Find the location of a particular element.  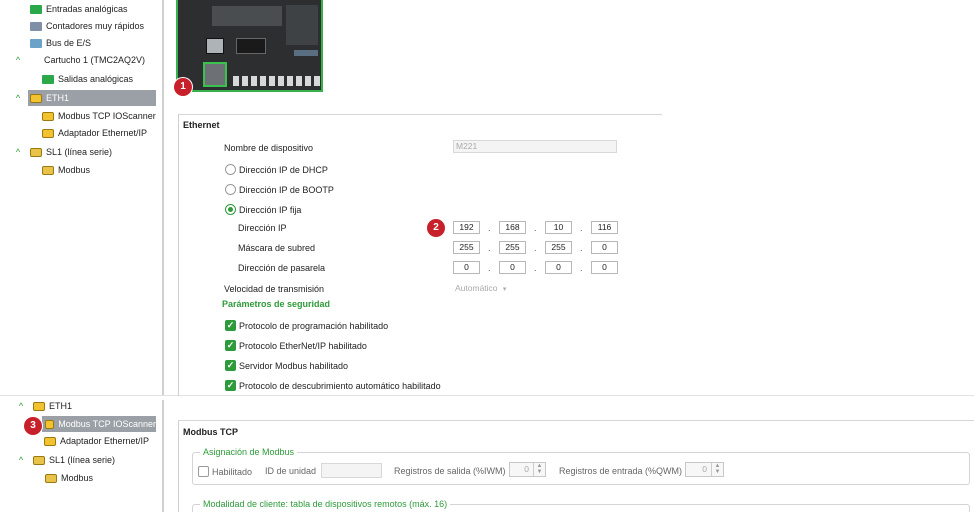

radio-ip-dhcp is located at coordinates (230, 169).